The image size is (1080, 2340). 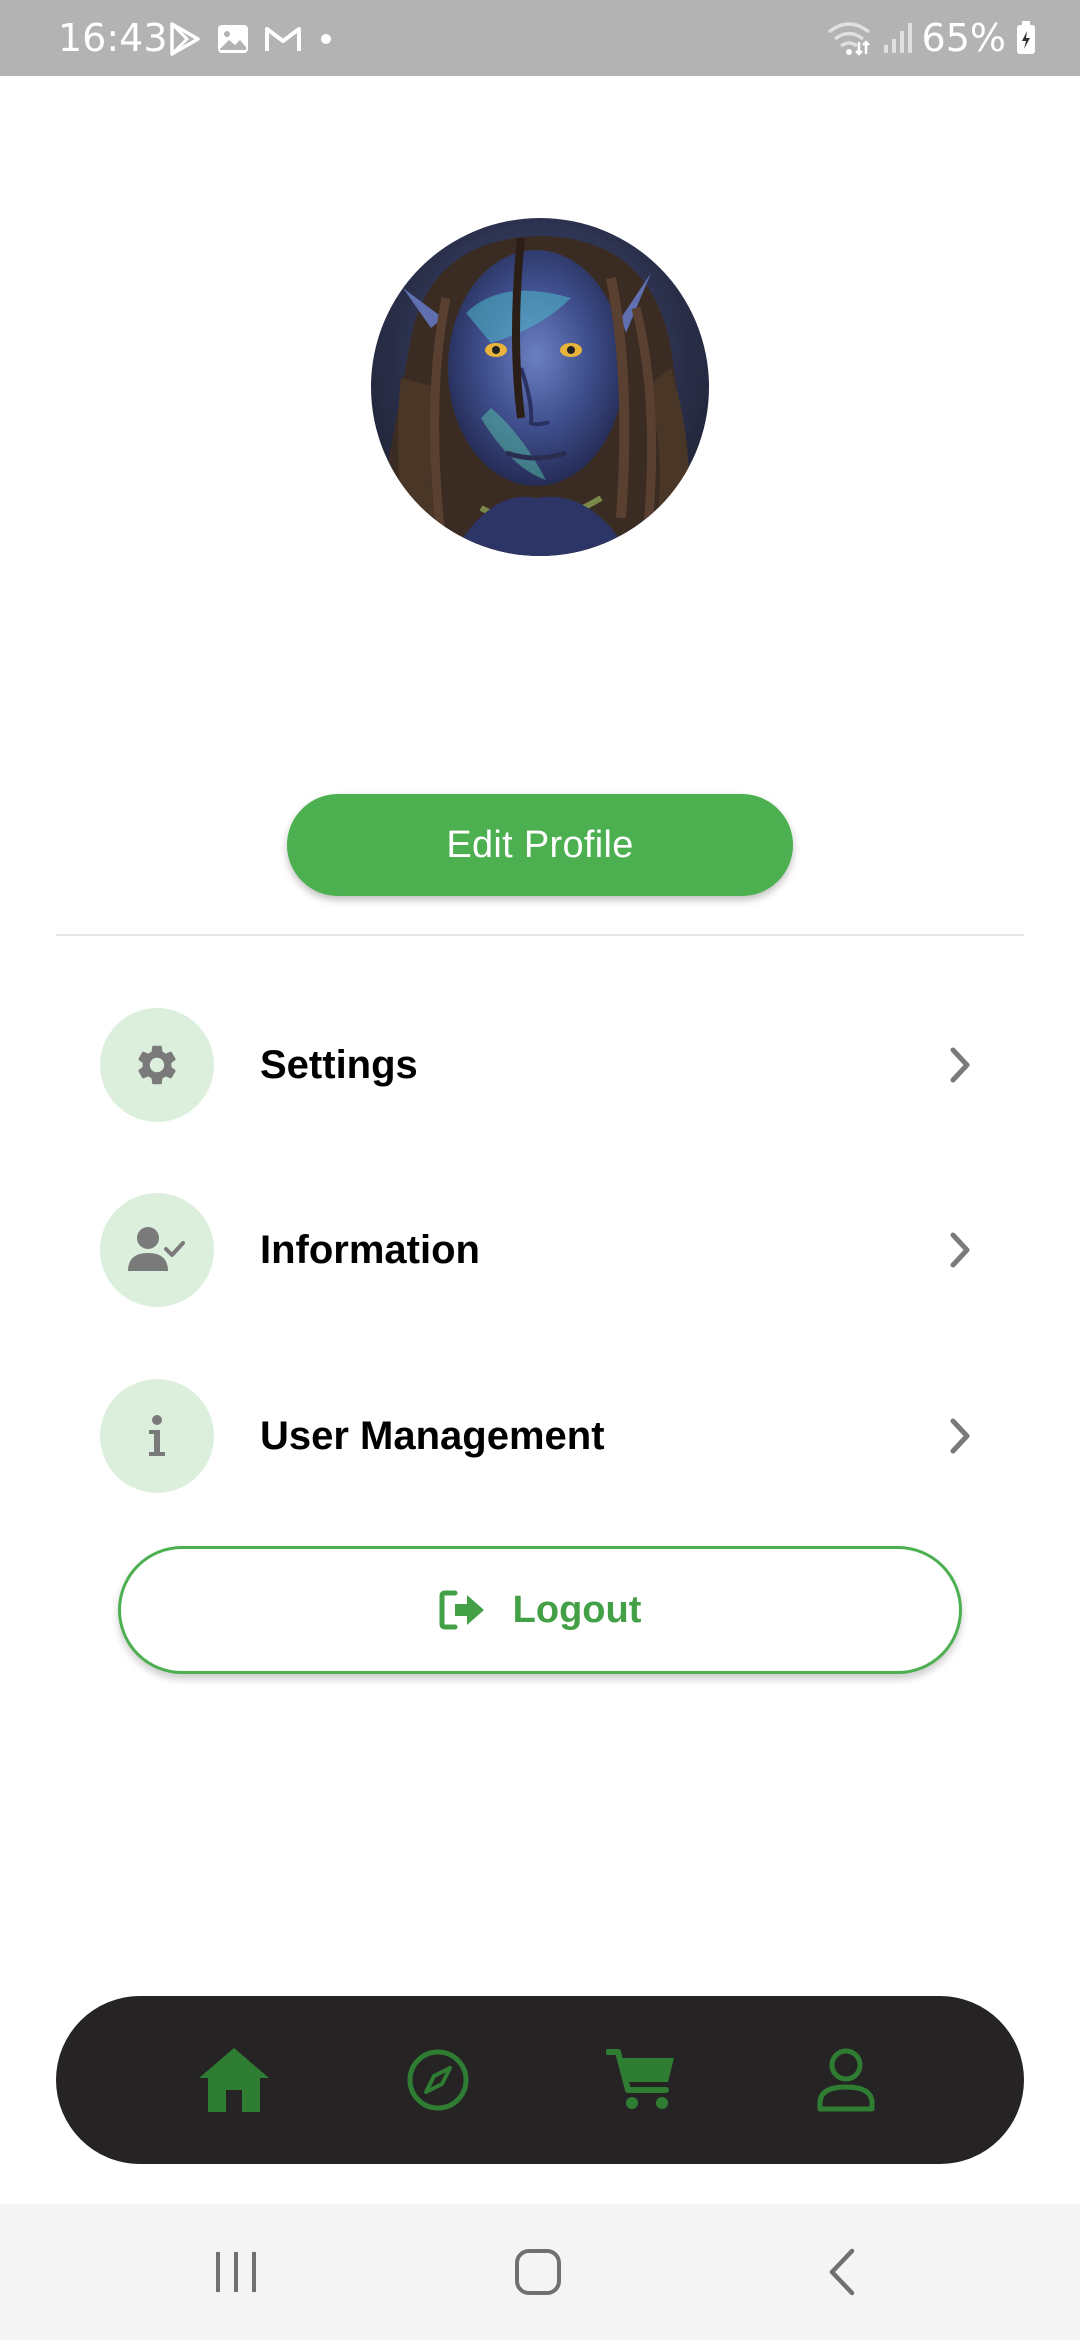 What do you see at coordinates (1026, 37) in the screenshot?
I see `battery-icon` at bounding box center [1026, 37].